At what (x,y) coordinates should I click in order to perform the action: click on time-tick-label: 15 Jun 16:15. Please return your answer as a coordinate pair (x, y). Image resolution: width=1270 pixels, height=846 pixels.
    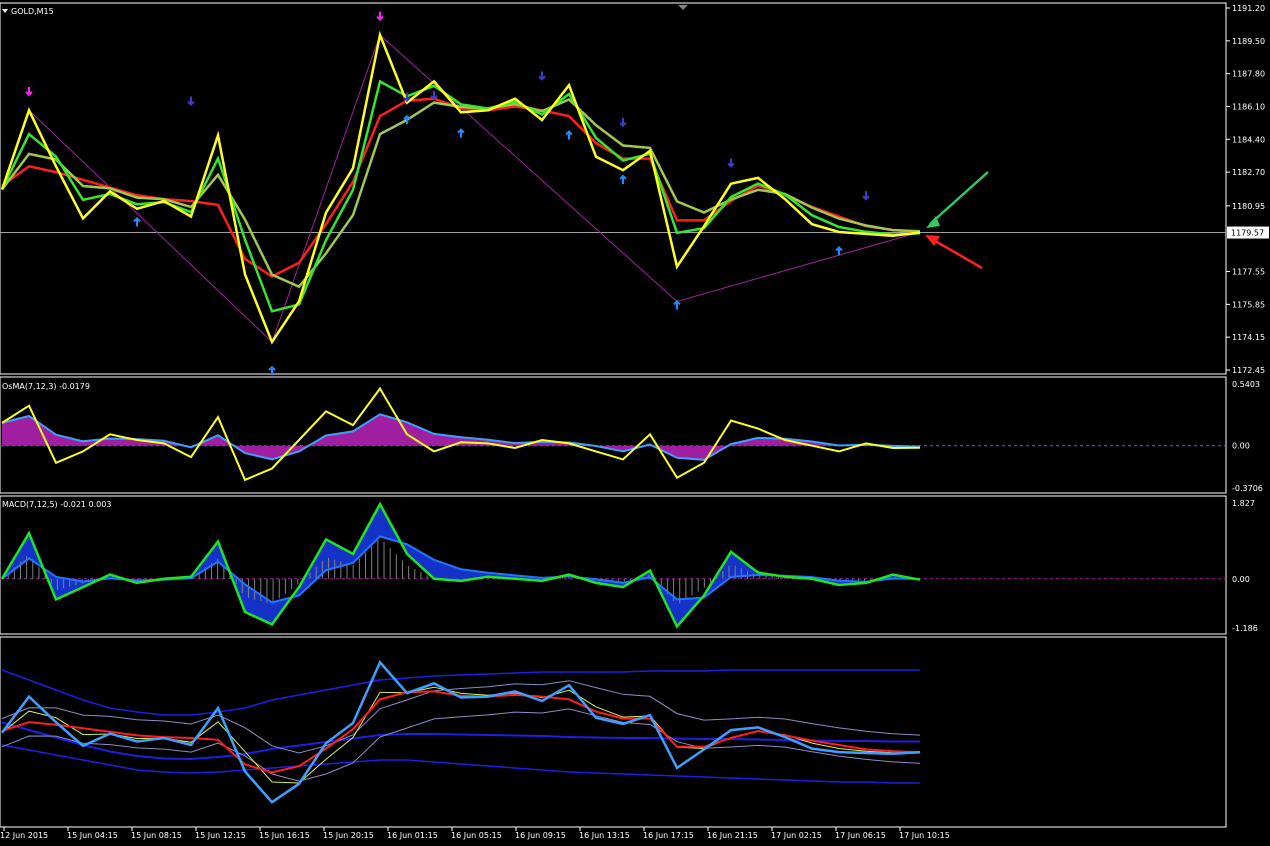
    Looking at the image, I should click on (284, 835).